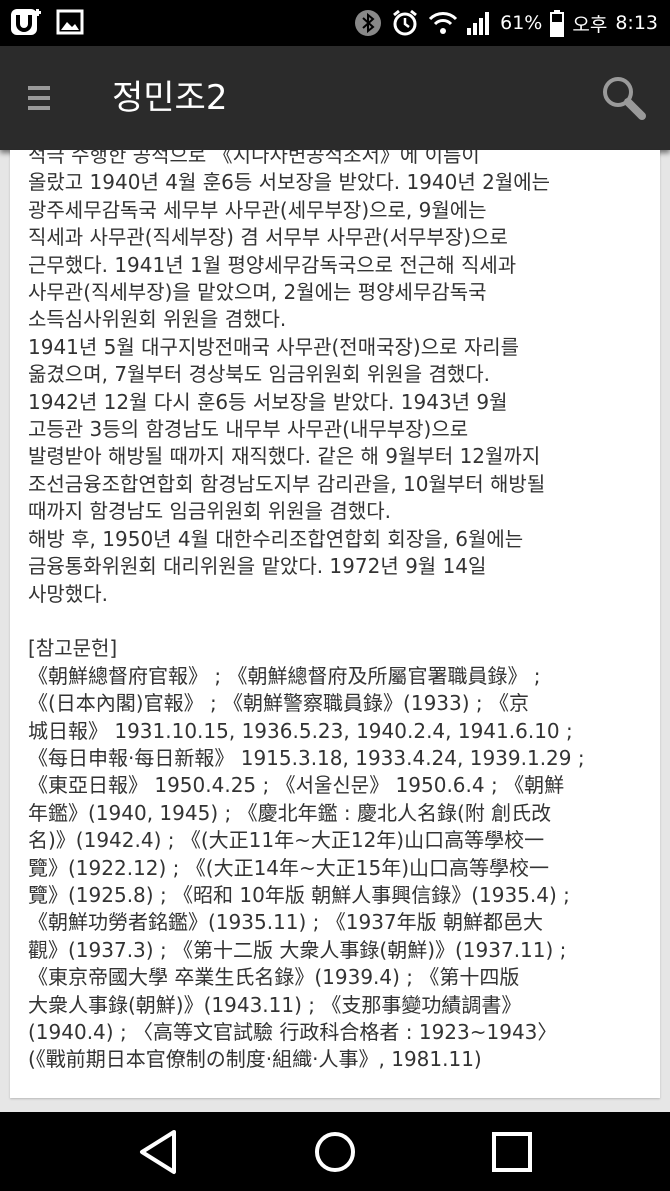  Describe the element at coordinates (512, 1152) in the screenshot. I see `recents-square-icon` at that location.